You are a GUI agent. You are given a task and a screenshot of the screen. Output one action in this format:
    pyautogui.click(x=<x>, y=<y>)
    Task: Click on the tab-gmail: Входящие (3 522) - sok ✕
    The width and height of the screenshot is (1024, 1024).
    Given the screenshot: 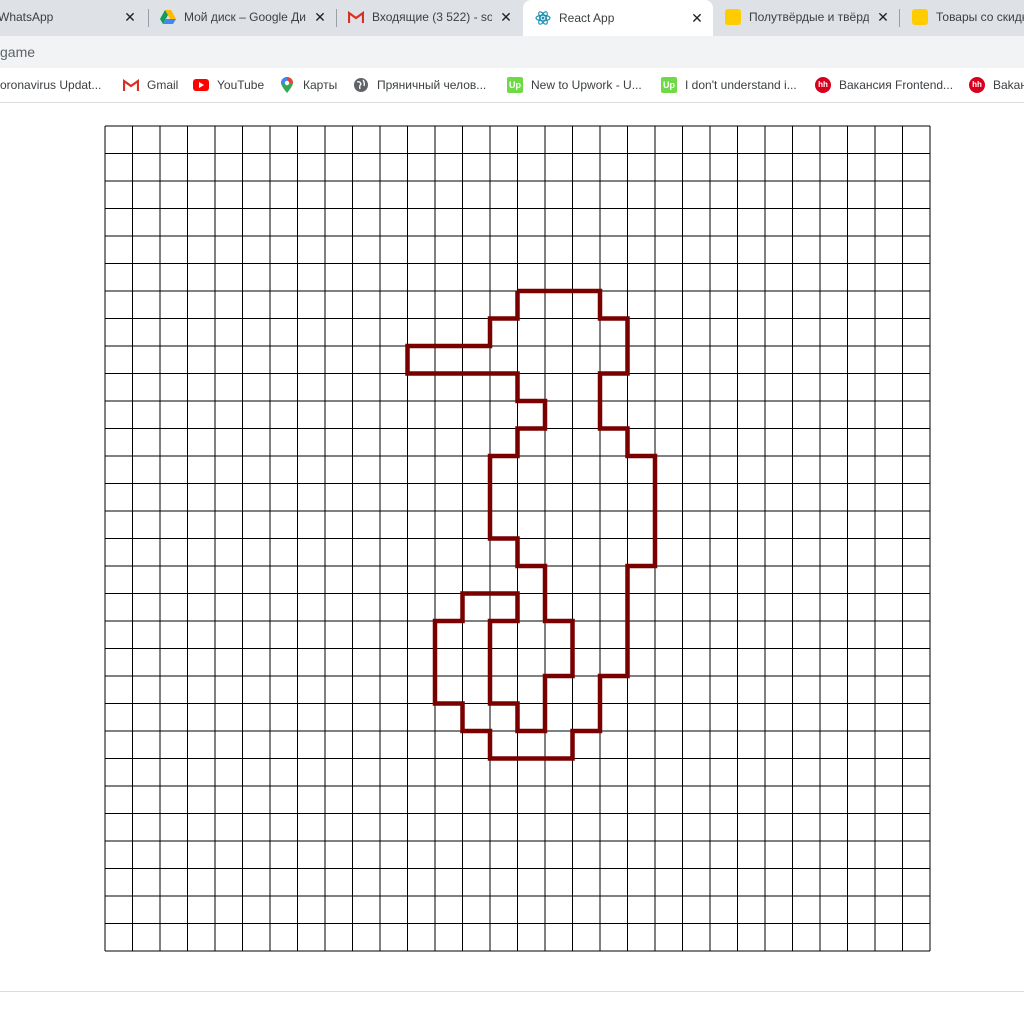 What is the action you would take?
    pyautogui.click(x=429, y=17)
    